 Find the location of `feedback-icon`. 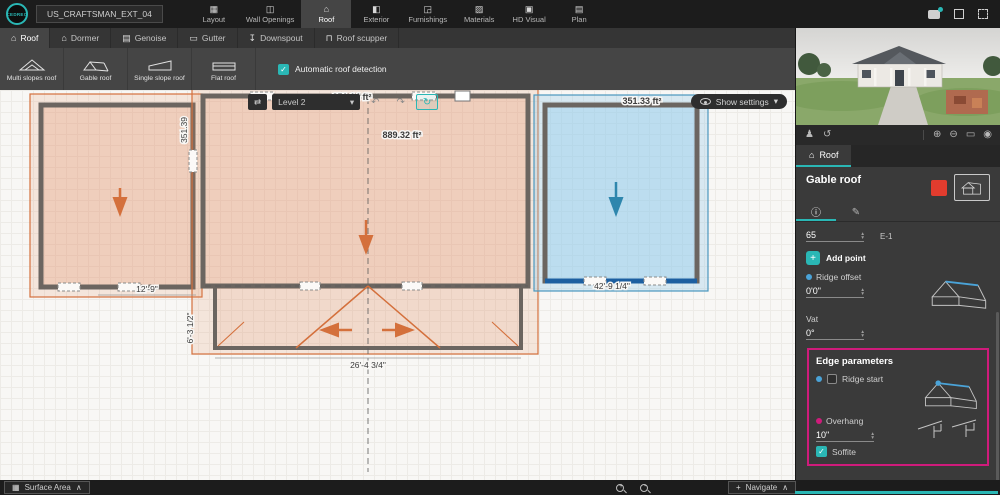

feedback-icon is located at coordinates (935, 12).